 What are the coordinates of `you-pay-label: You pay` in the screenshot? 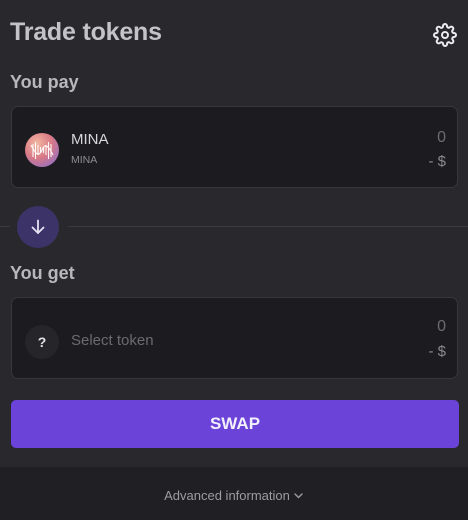 It's located at (44, 82).